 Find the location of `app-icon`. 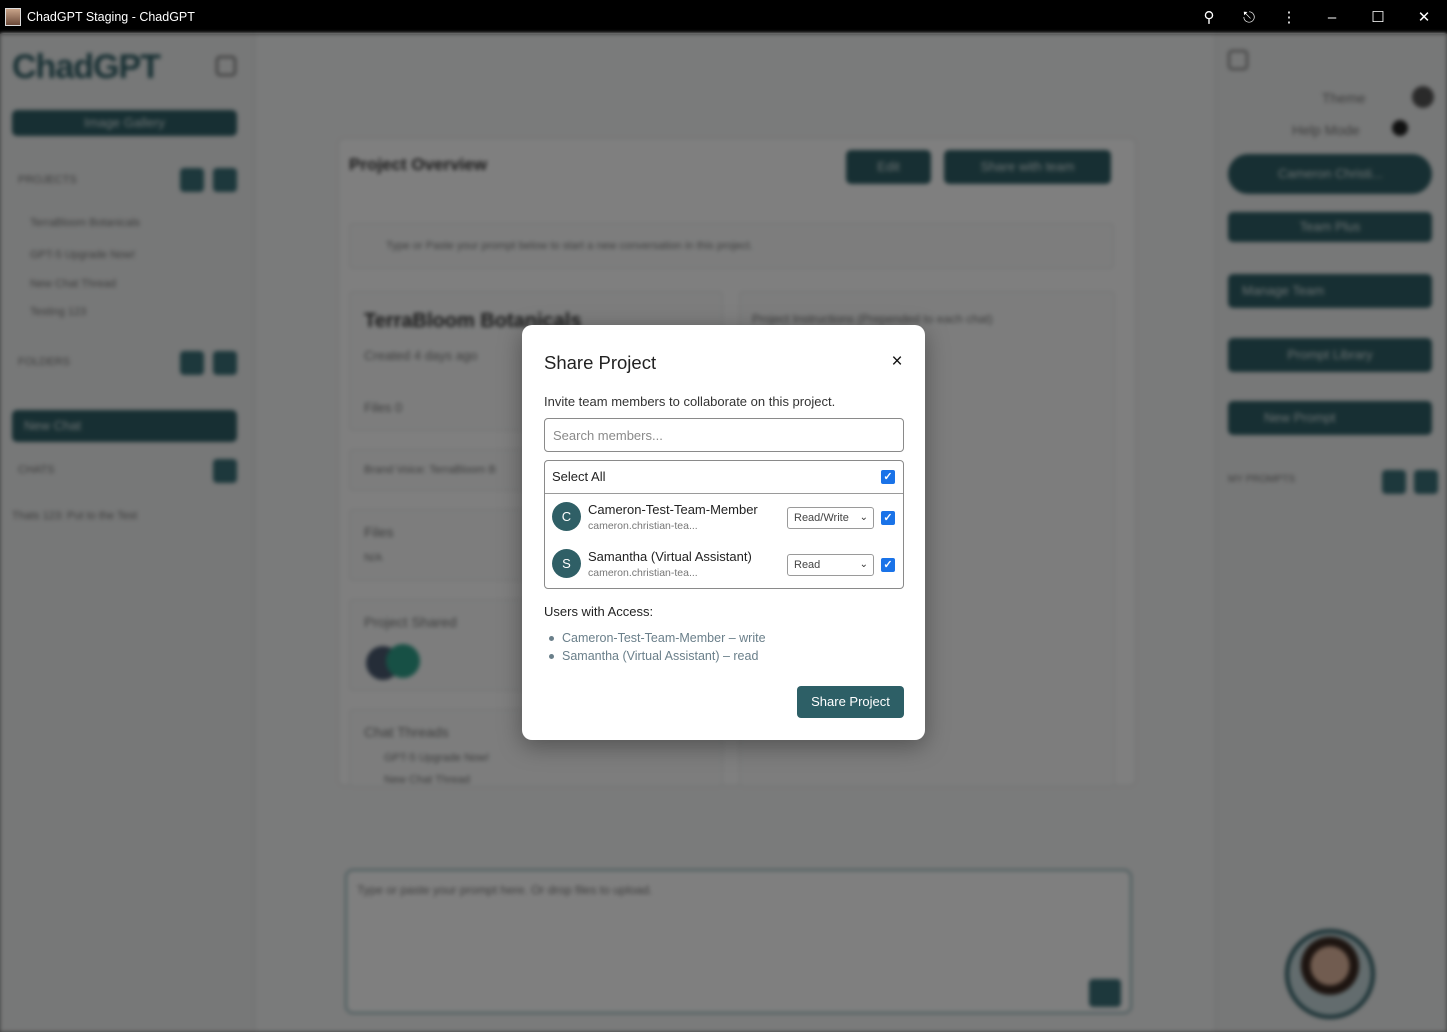

app-icon is located at coordinates (13, 17).